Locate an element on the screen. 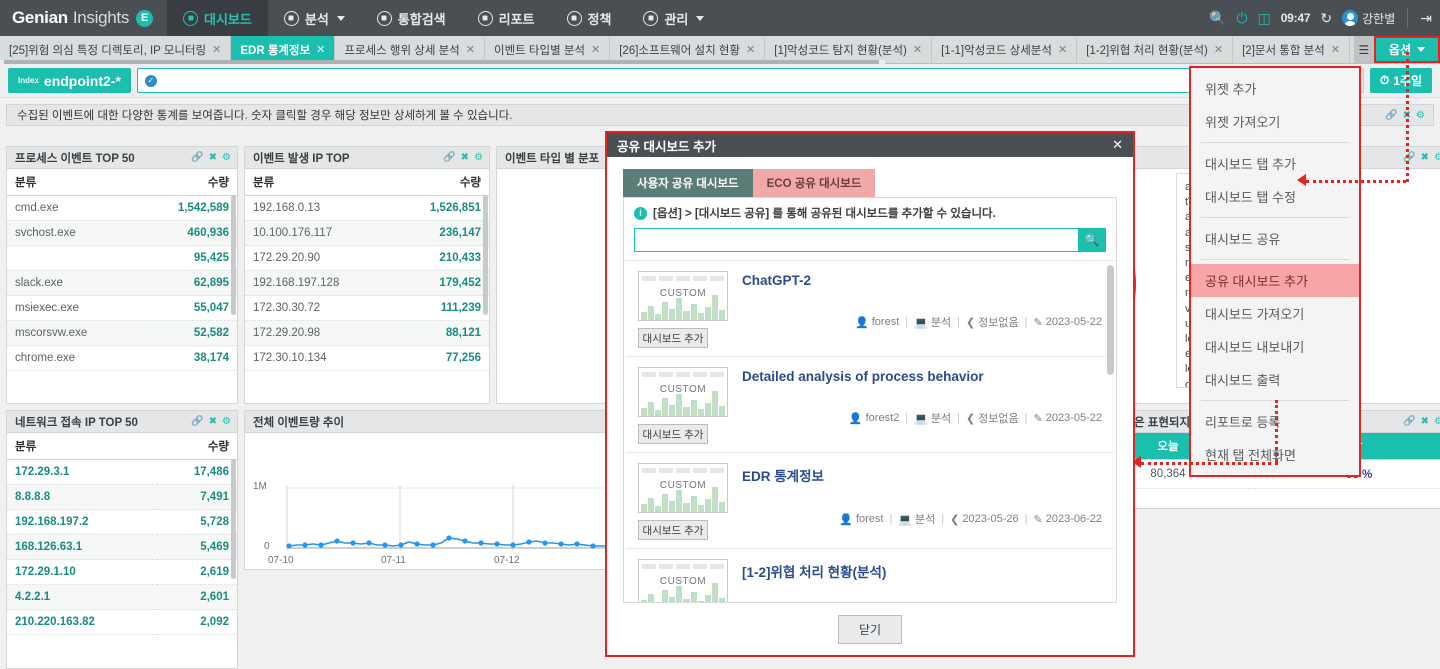 The width and height of the screenshot is (1440, 669). menu-item-import-widget: 위젯 가져오기 is located at coordinates (1275, 121).